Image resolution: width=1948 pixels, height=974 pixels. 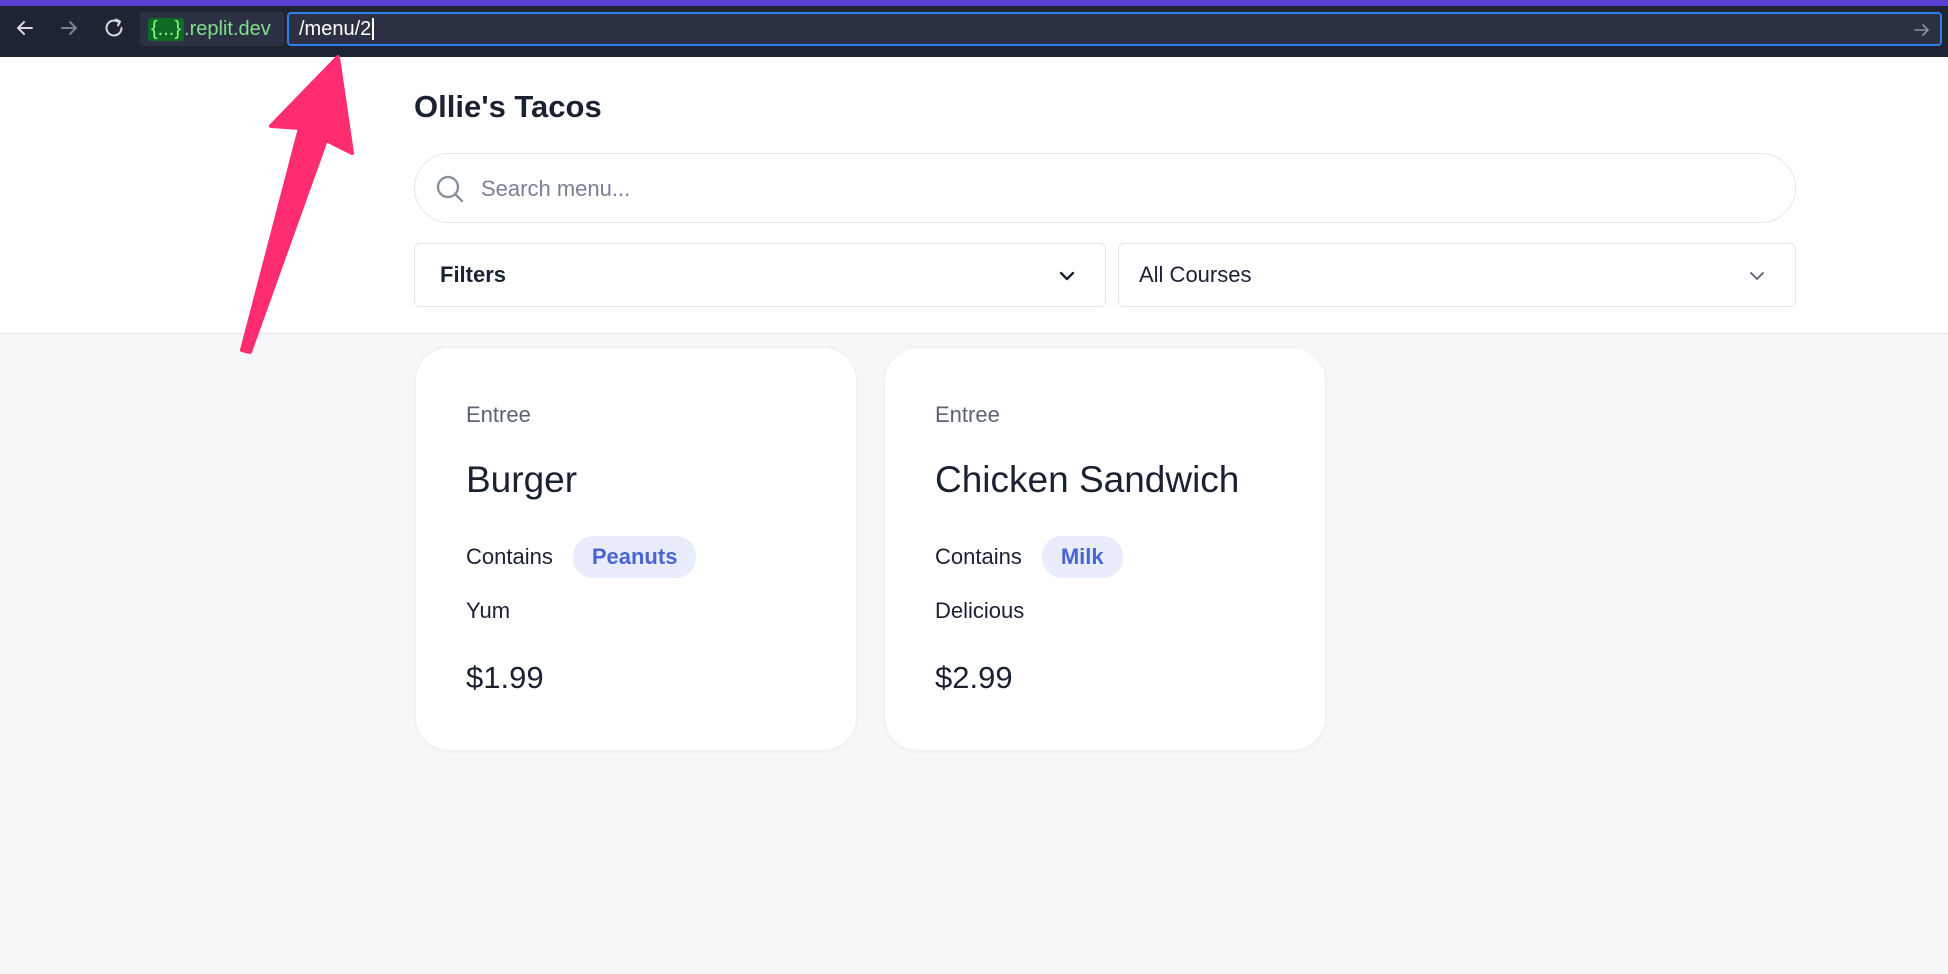 I want to click on browser-toolbar: {...} .replit.dev /menu/2, so click(x=974, y=28).